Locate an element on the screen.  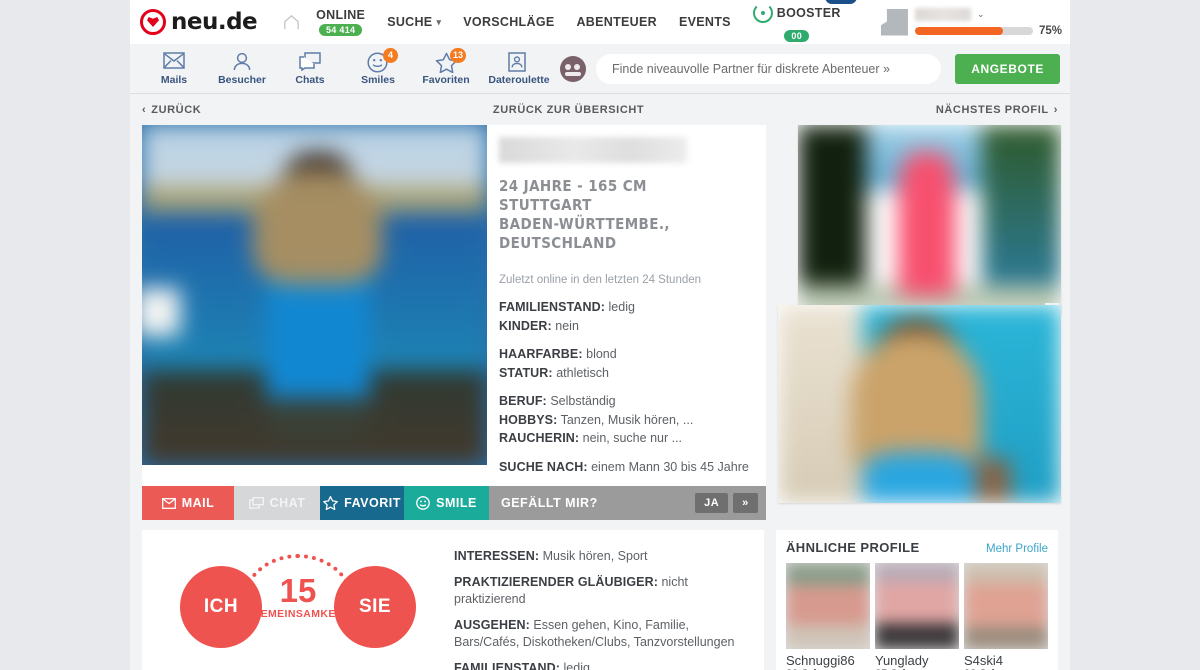
util-item-mails: Mails is located at coordinates (174, 68).